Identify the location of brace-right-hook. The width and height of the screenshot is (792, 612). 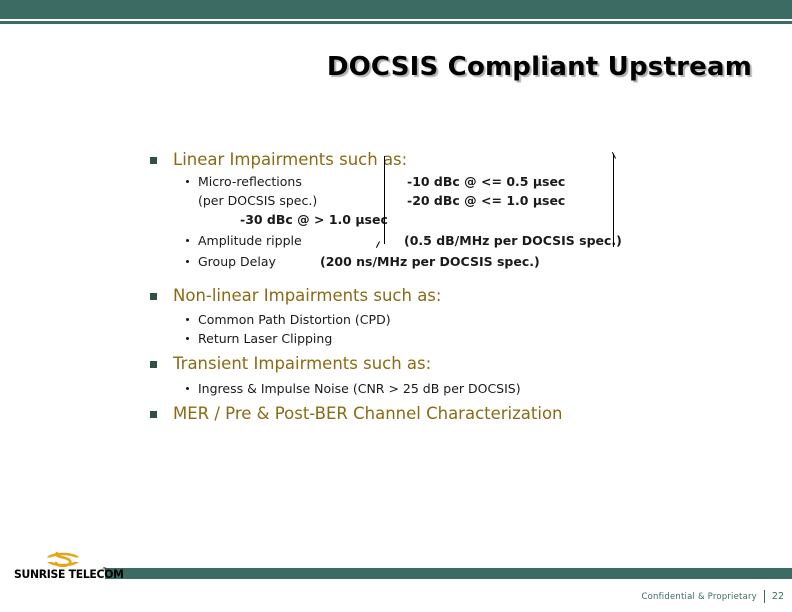
(617, 153).